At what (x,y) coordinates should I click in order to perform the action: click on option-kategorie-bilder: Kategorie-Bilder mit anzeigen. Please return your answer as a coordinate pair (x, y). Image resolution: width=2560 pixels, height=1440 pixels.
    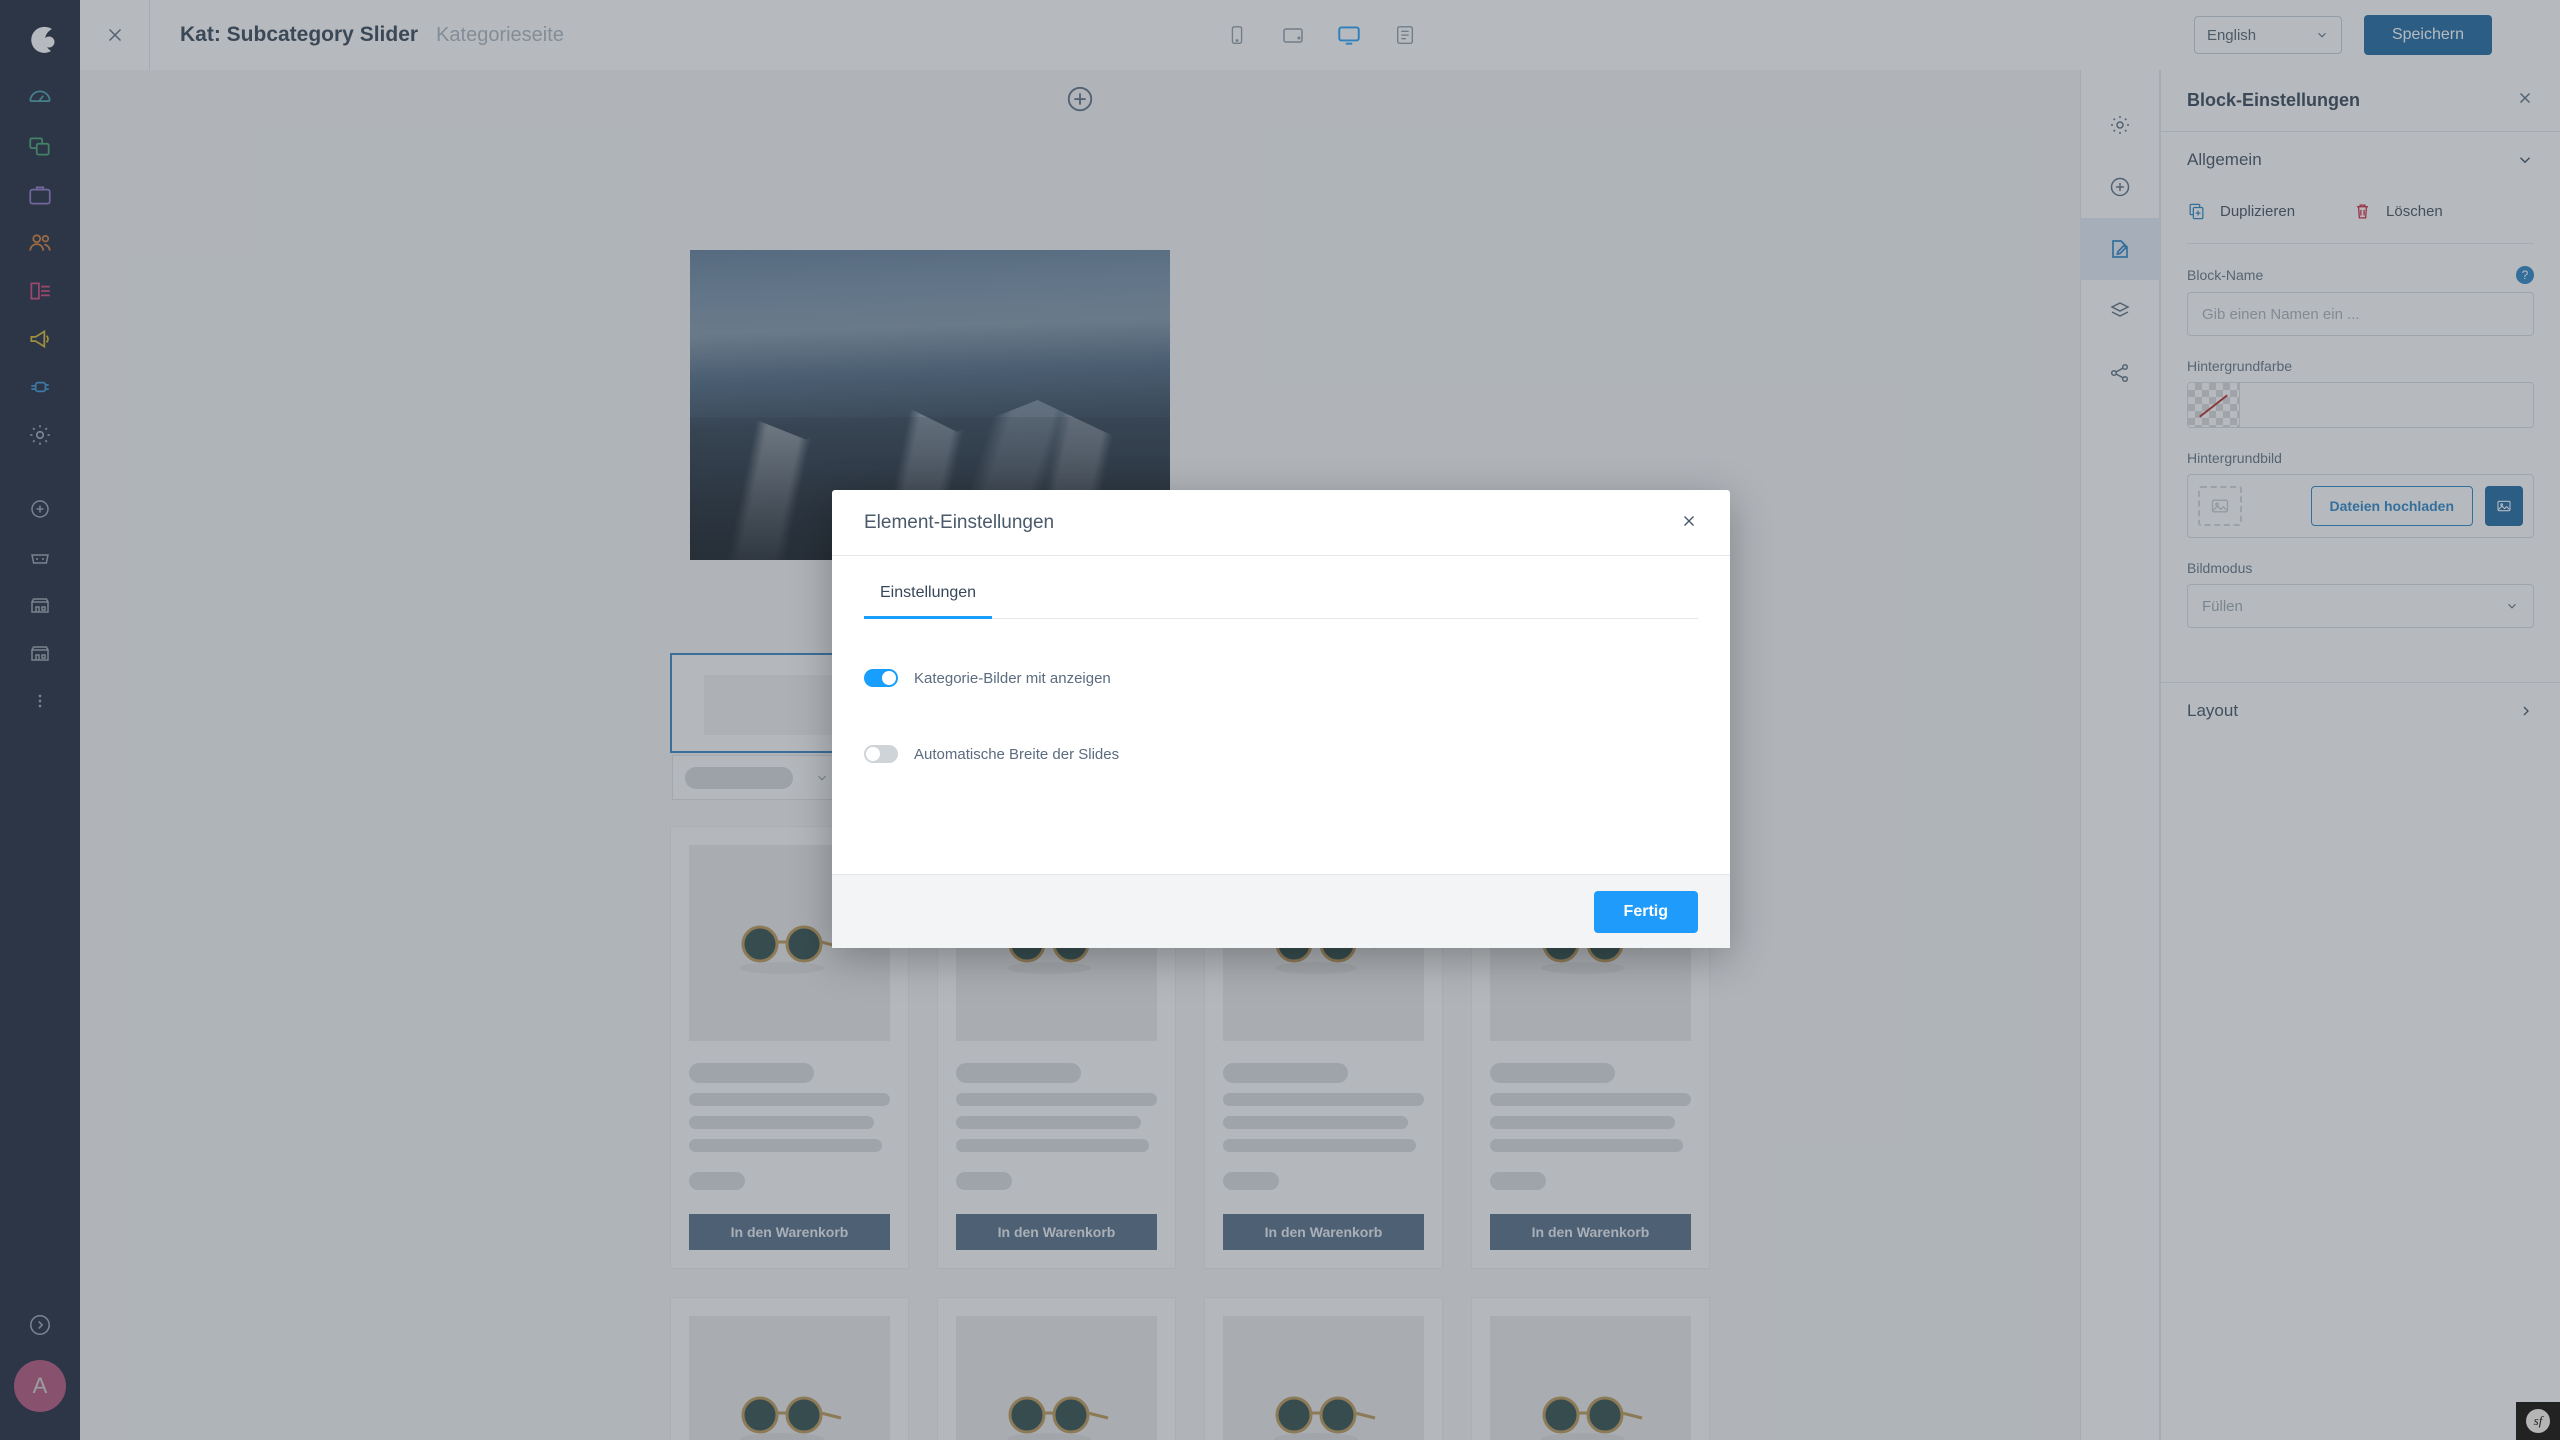
    Looking at the image, I should click on (1281, 678).